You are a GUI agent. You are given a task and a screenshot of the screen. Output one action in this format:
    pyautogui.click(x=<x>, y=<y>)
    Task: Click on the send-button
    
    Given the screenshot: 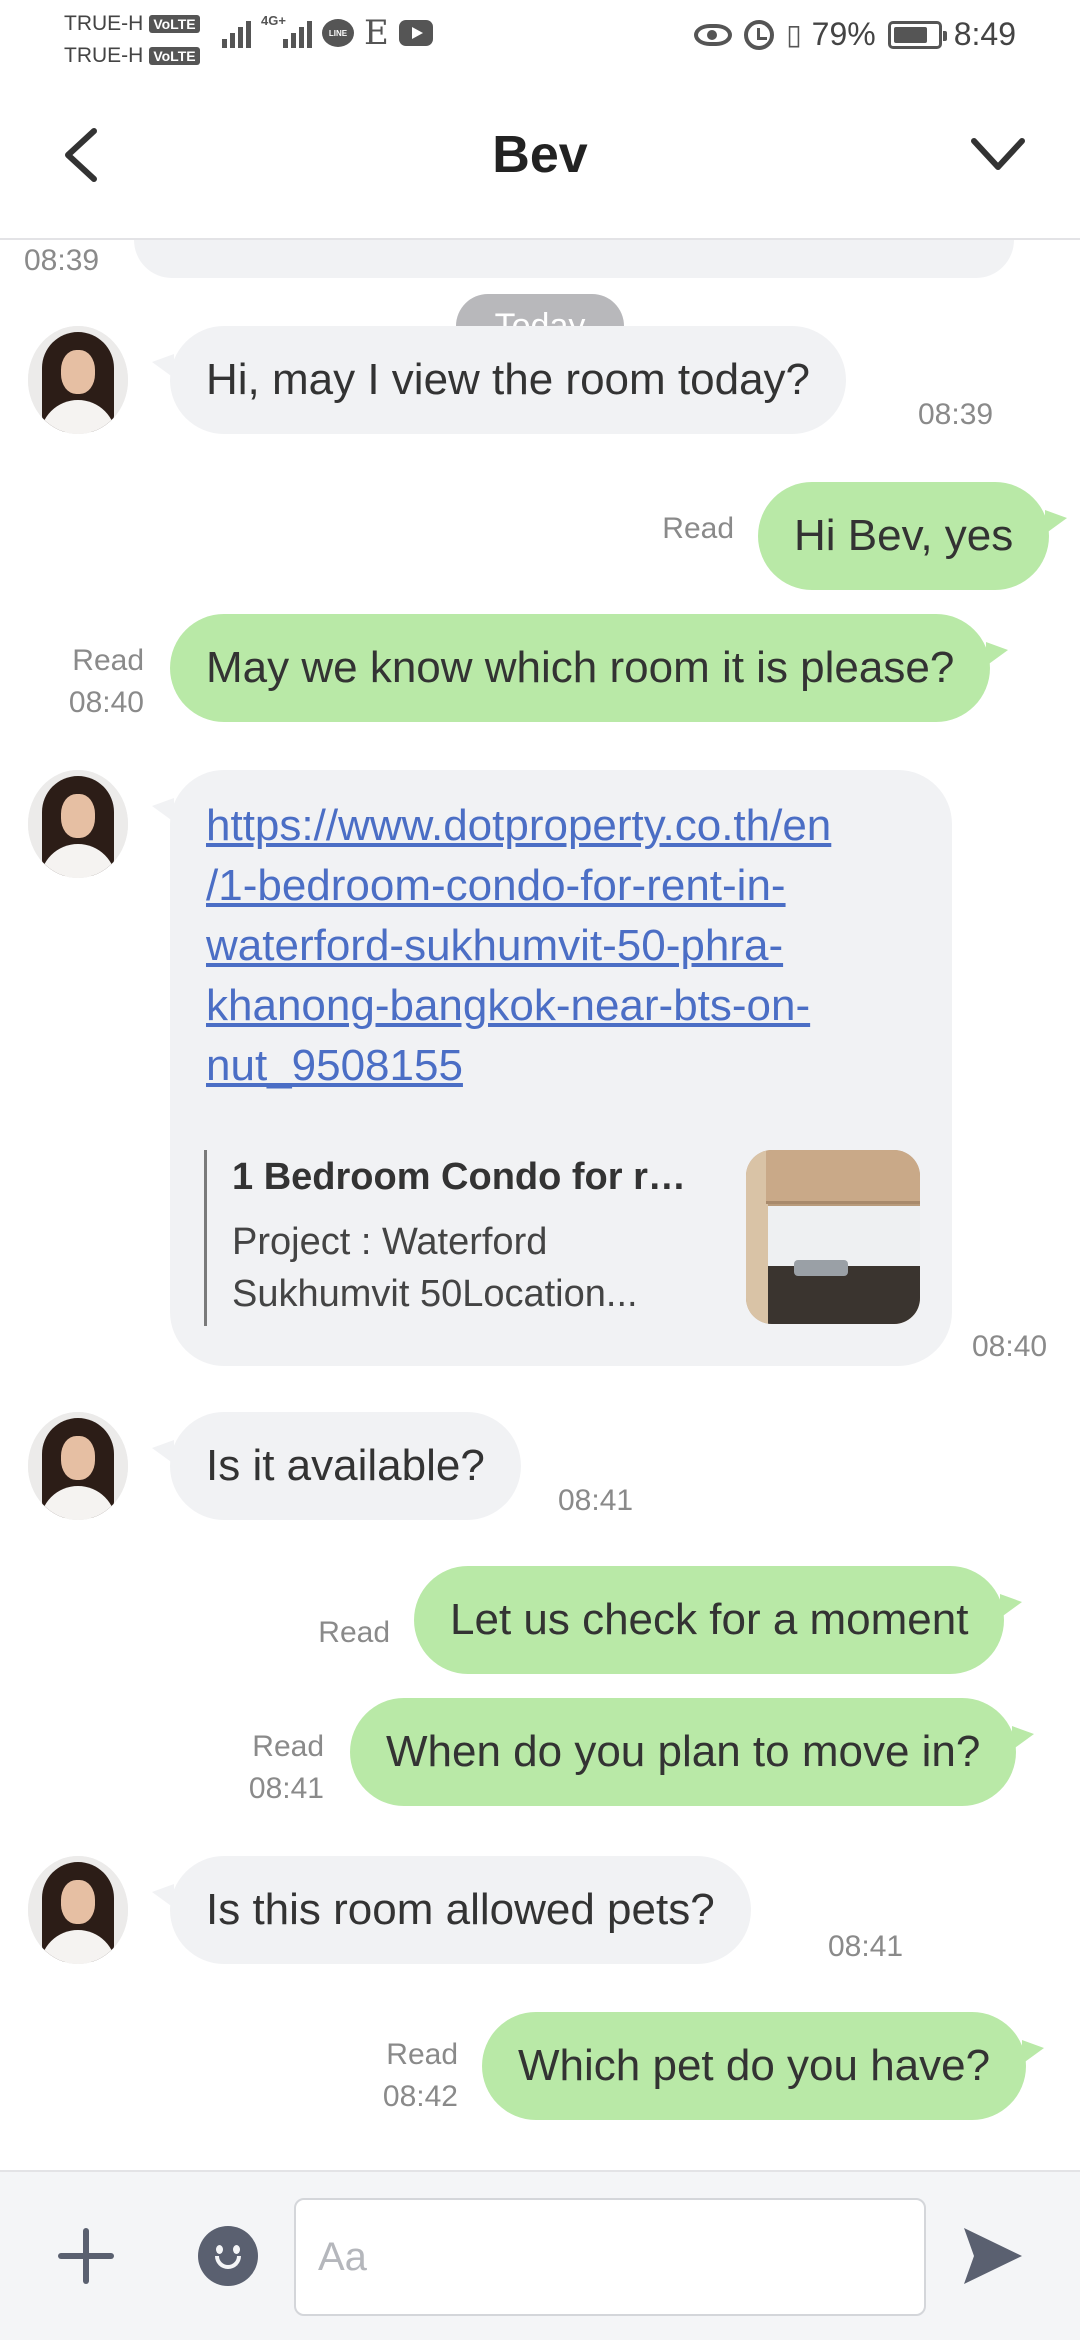 What is the action you would take?
    pyautogui.click(x=993, y=2256)
    